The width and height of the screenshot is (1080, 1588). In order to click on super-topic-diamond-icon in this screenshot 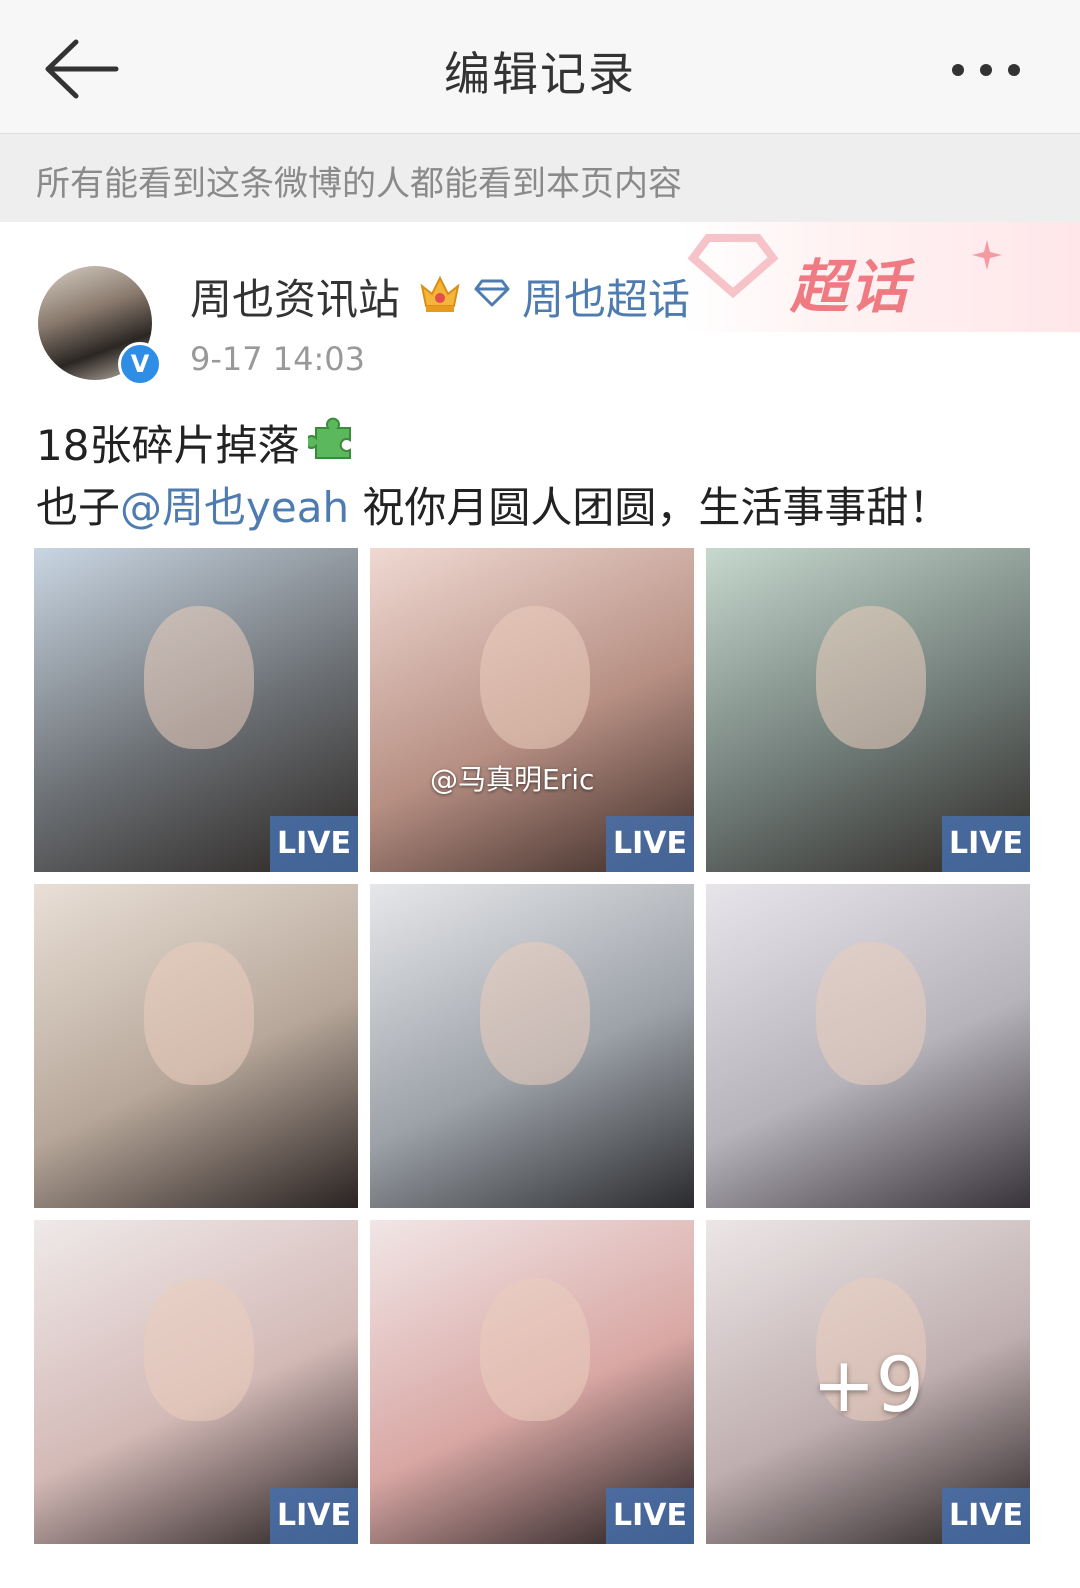, I will do `click(492, 293)`.